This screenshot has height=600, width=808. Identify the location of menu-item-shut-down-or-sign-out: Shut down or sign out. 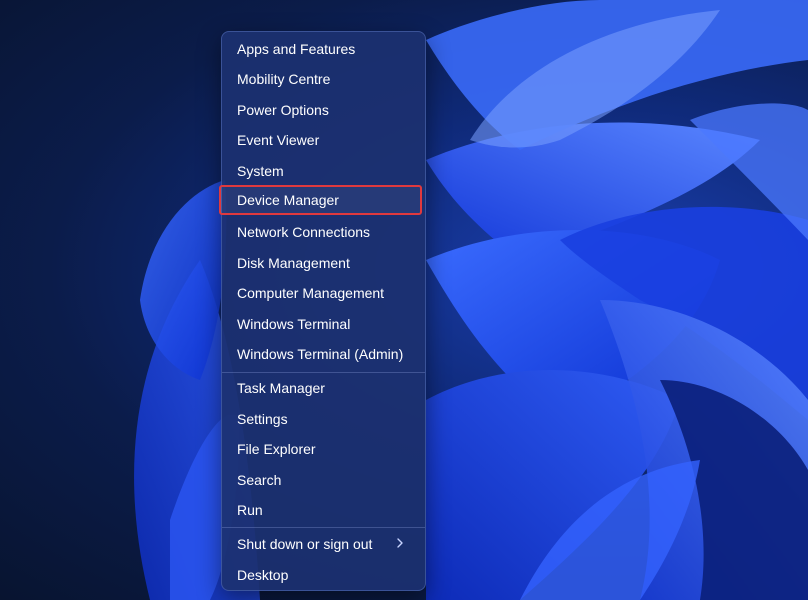
(323, 544).